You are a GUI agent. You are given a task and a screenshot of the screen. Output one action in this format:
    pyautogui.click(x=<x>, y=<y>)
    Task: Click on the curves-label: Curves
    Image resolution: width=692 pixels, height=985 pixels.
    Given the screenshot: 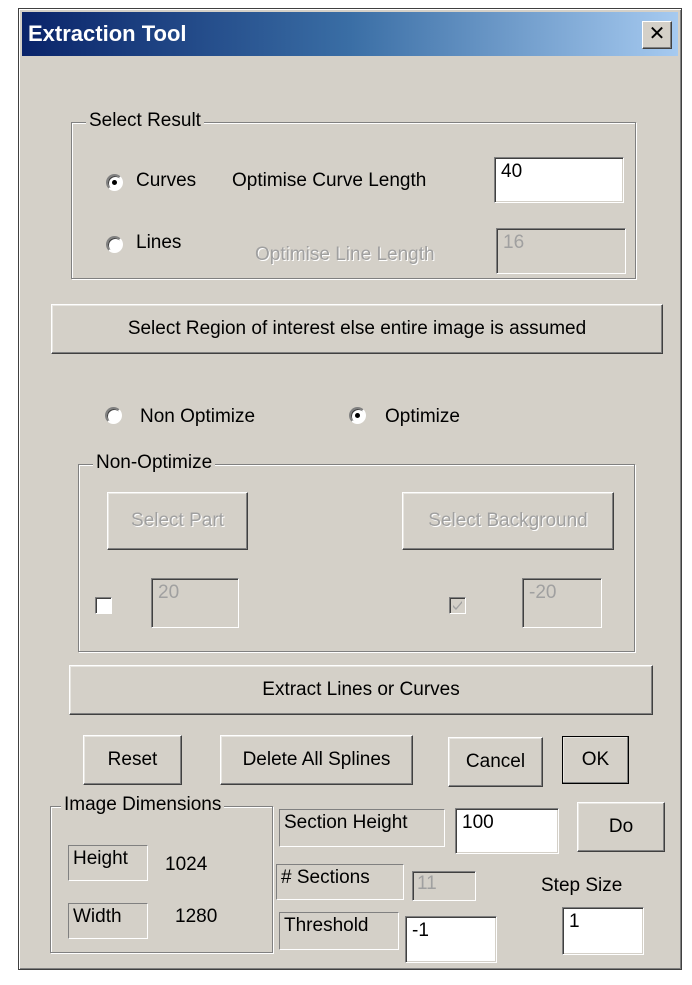 What is the action you would take?
    pyautogui.click(x=166, y=181)
    